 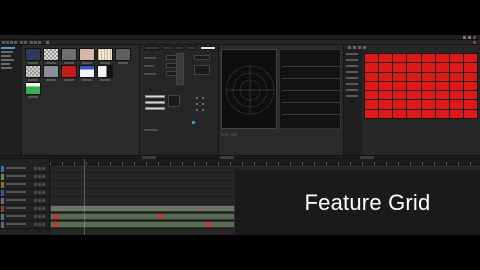 What do you see at coordinates (105, 71) in the screenshot?
I see `black-white-thumb` at bounding box center [105, 71].